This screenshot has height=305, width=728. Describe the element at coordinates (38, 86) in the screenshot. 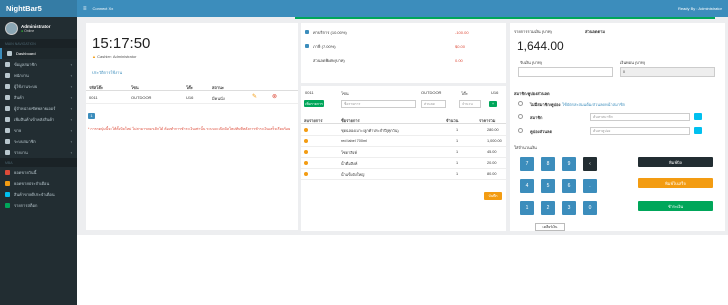

I see `sidebar-item-4: ผู้ใช้งานระบบ ‹` at that location.